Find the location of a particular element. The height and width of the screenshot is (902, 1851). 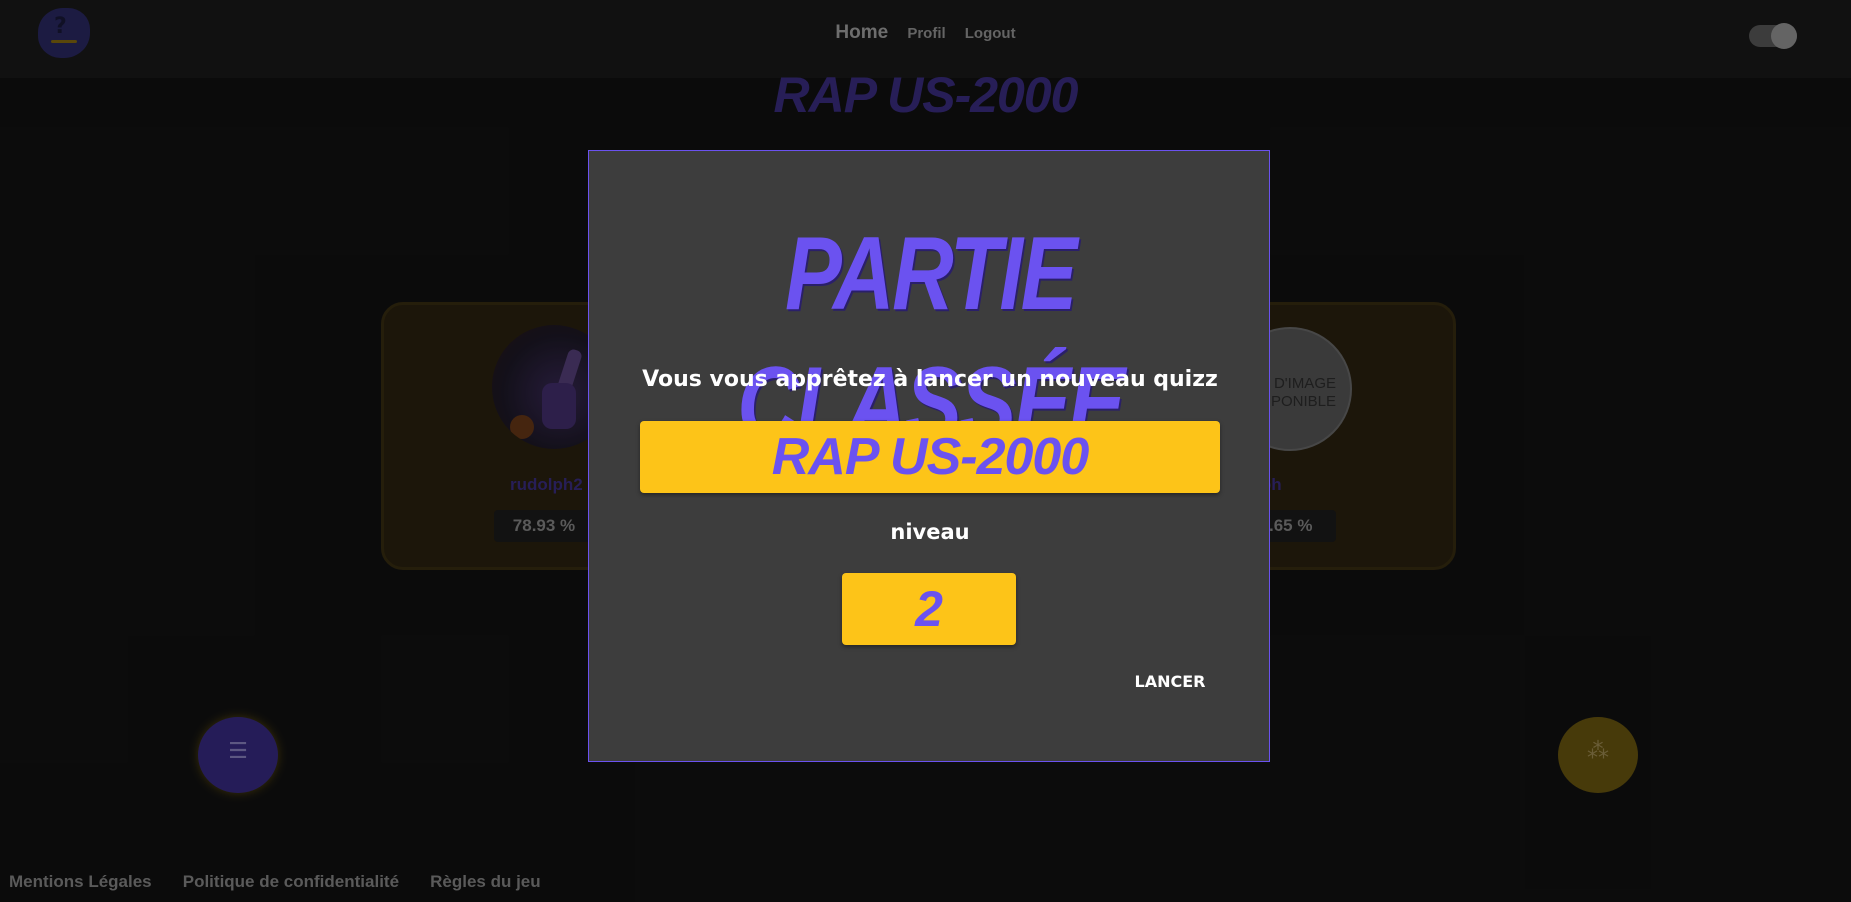

level-value-box: 2 is located at coordinates (929, 609).